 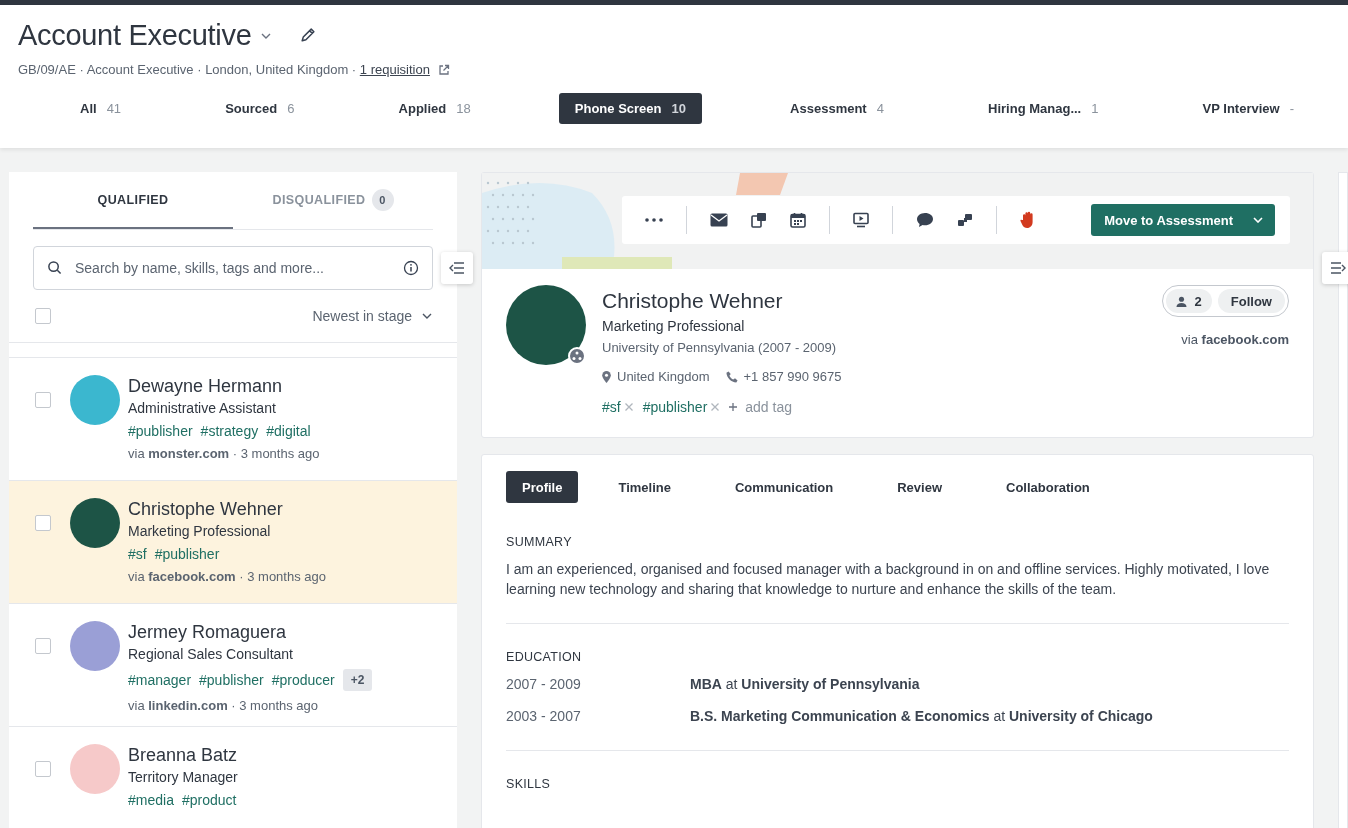 What do you see at coordinates (920, 487) in the screenshot?
I see `profile-tab: Review` at bounding box center [920, 487].